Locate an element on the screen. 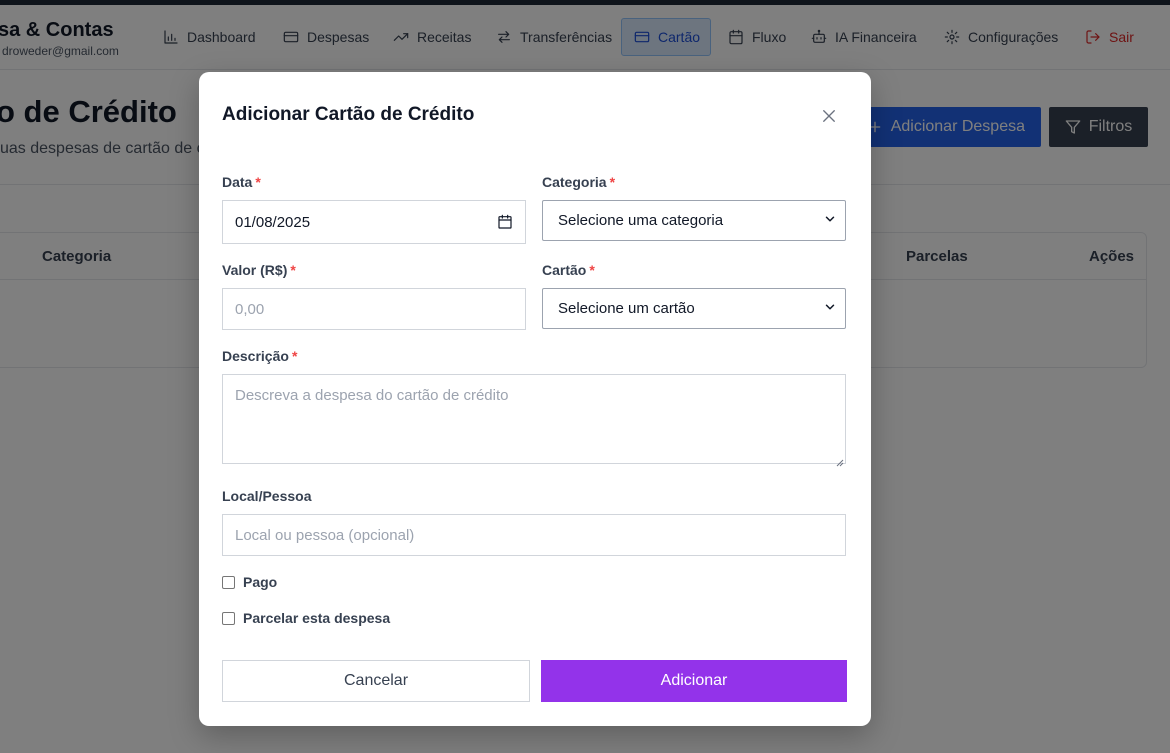 The image size is (1170, 753). resize-grip-icon is located at coordinates (840, 460).